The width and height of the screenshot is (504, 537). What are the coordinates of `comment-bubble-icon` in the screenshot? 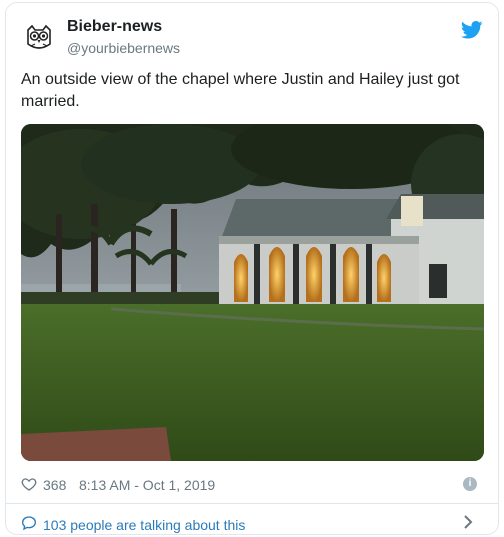 It's located at (29, 523).